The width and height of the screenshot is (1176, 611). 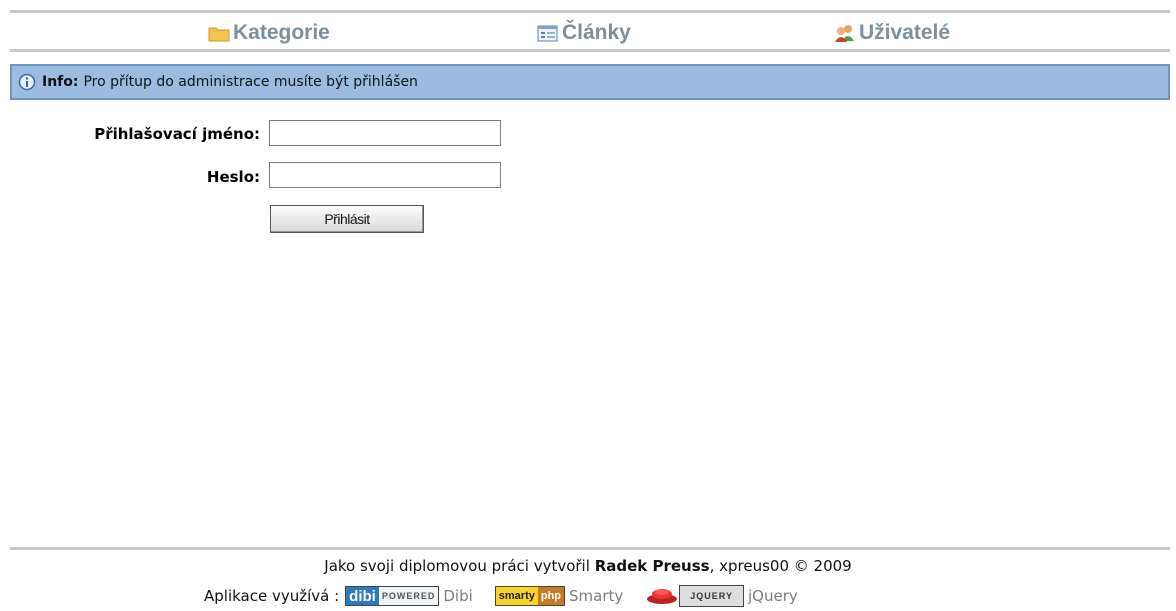 What do you see at coordinates (457, 566) in the screenshot?
I see `credit-prefix: Jako svoji diplomovou práci vytvořil` at bounding box center [457, 566].